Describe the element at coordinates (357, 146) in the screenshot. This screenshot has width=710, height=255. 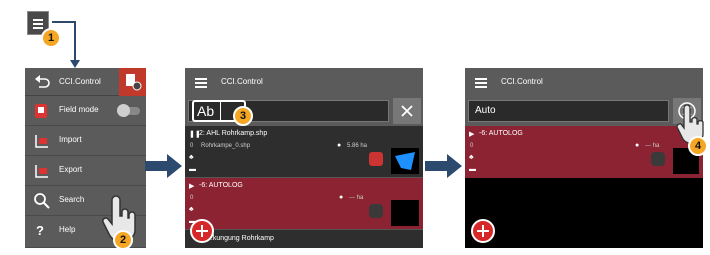
I see `field-area: 5.86 ha` at that location.